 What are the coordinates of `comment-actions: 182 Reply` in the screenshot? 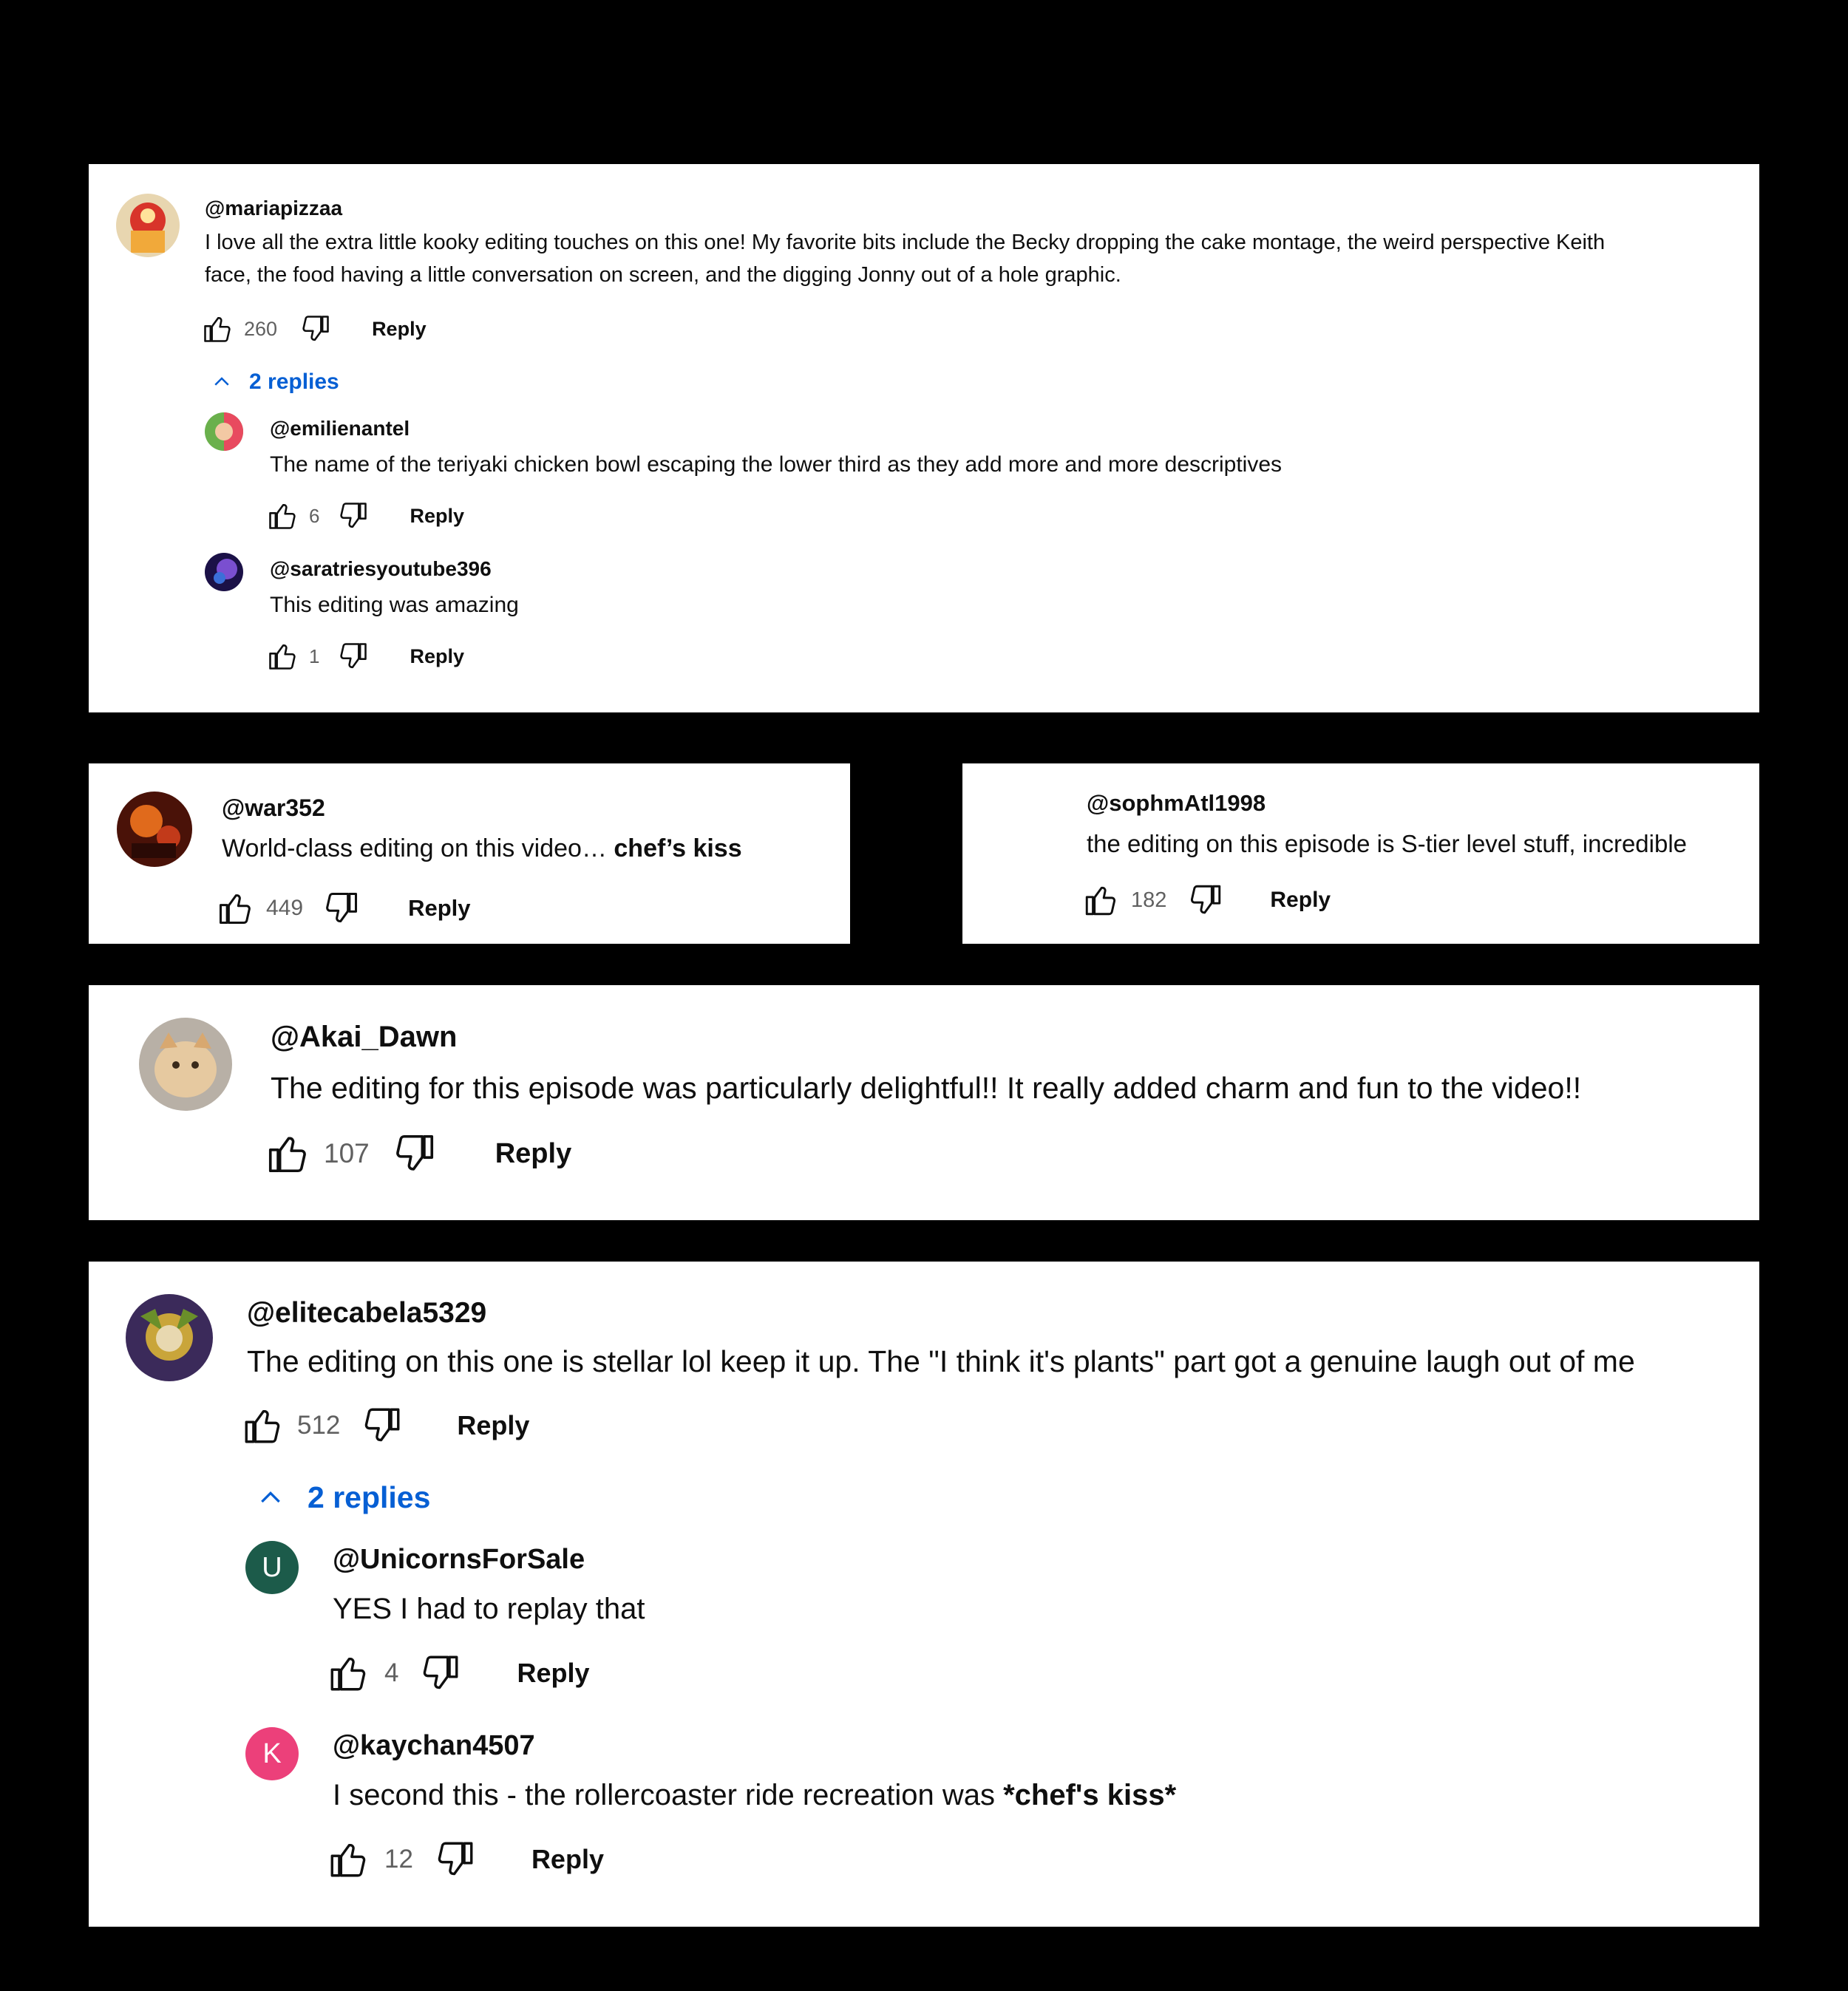 It's located at (1206, 901).